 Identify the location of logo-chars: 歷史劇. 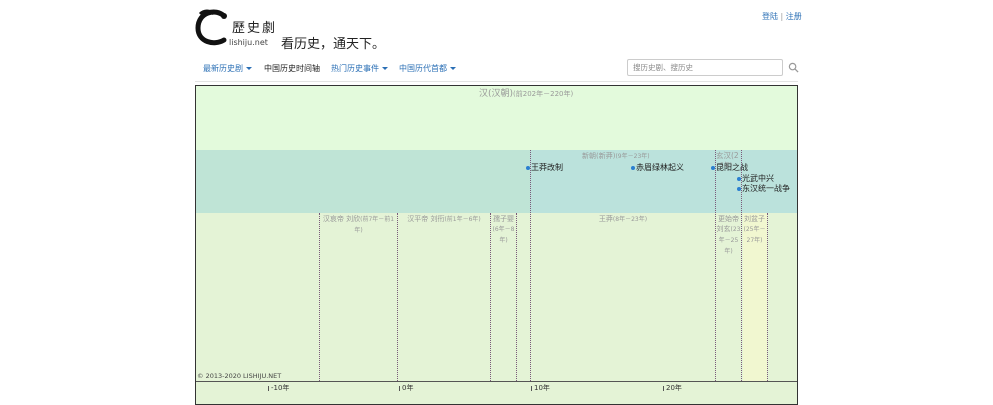
(255, 28).